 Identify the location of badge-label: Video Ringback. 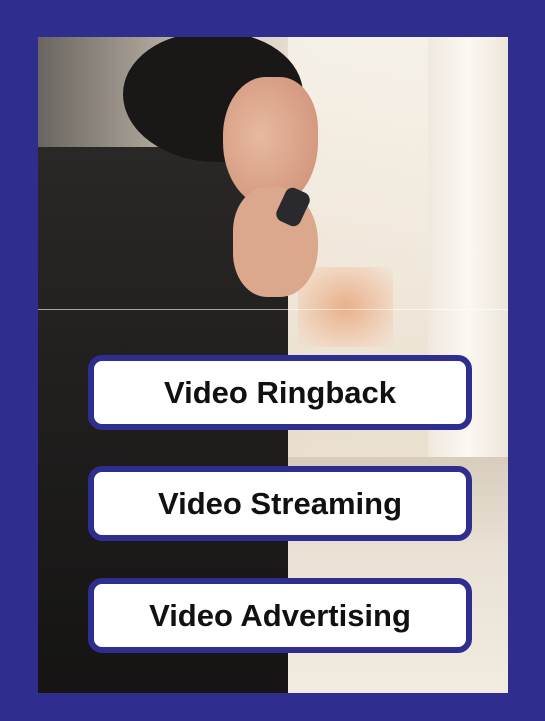
(280, 392).